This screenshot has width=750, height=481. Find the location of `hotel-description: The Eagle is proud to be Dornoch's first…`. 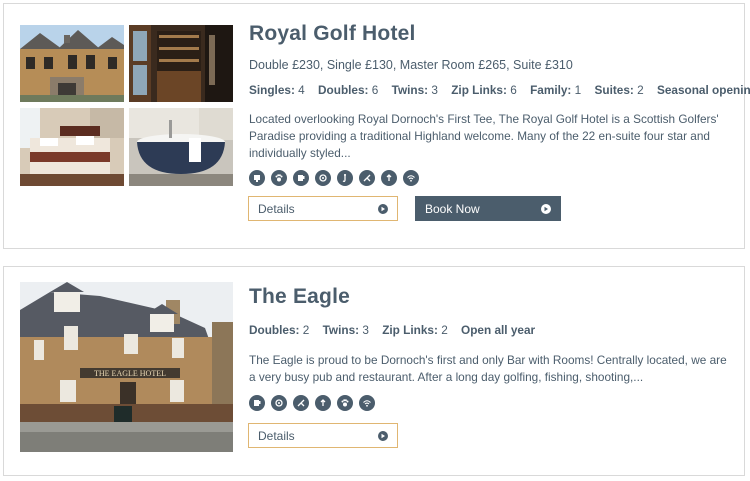

hotel-description: The Eagle is proud to be Dornoch's first… is located at coordinates (488, 368).